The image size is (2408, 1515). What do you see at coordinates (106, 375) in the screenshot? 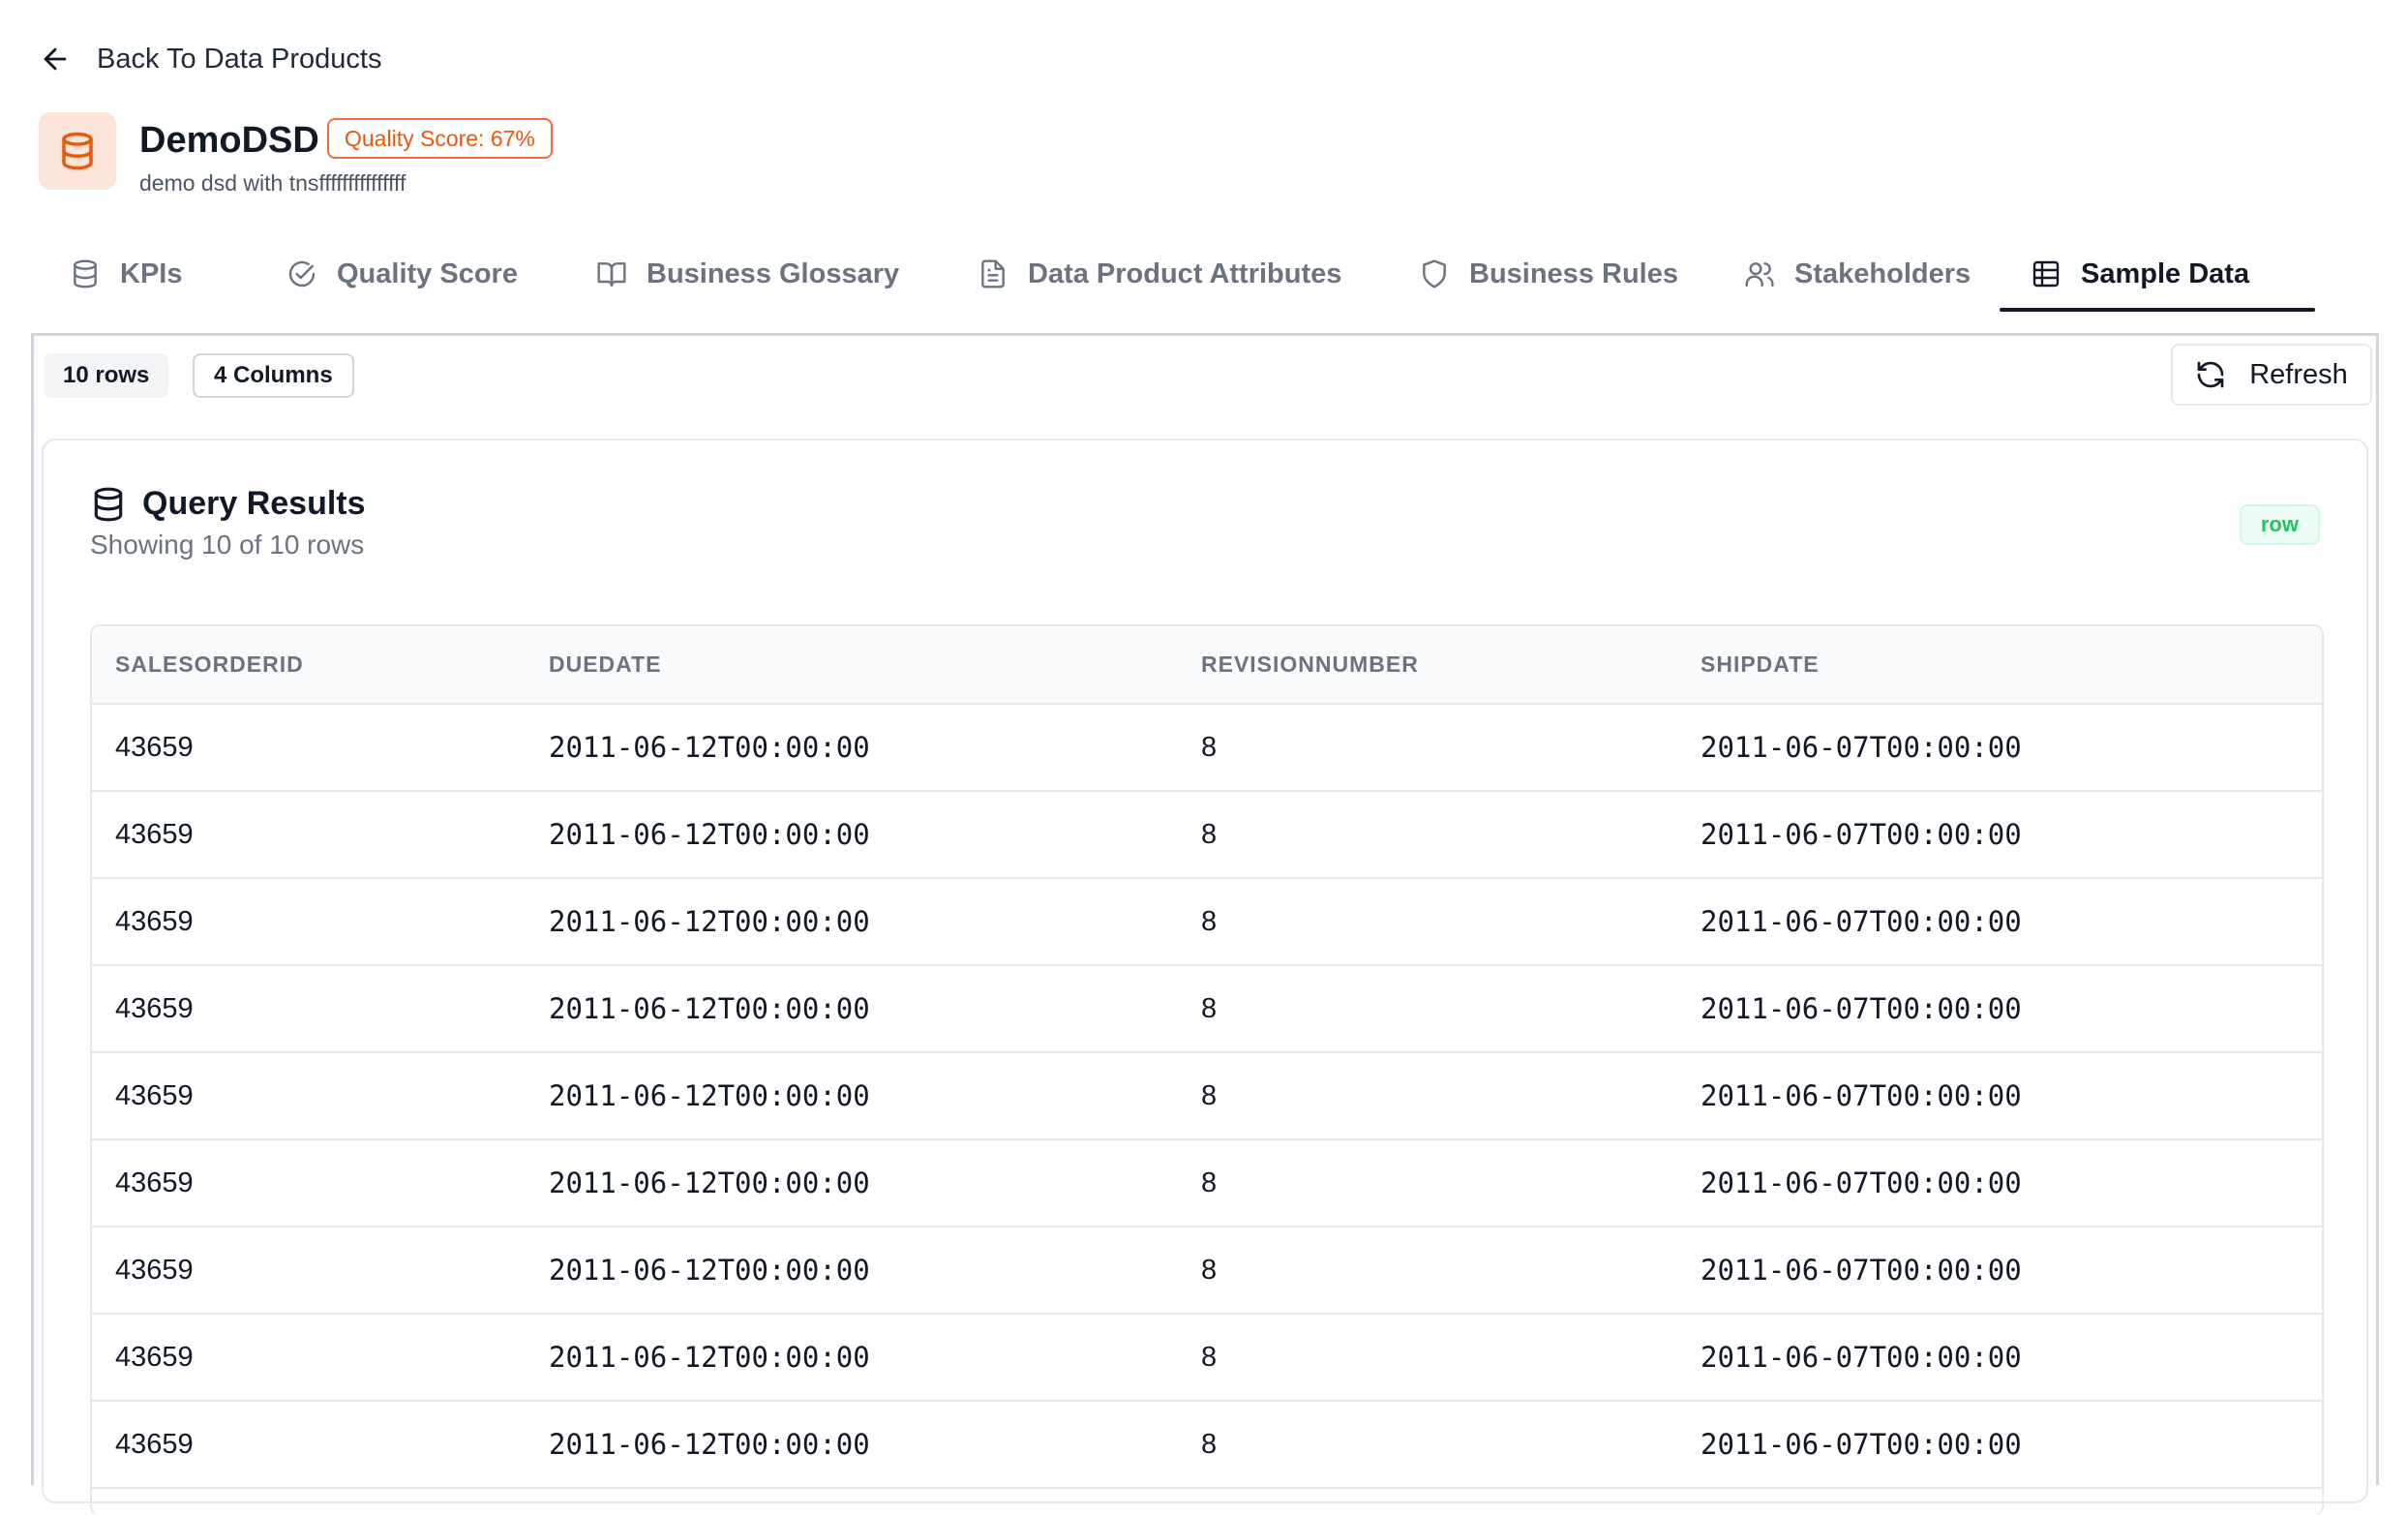
I see `rows-count-chip: 10 rows` at bounding box center [106, 375].